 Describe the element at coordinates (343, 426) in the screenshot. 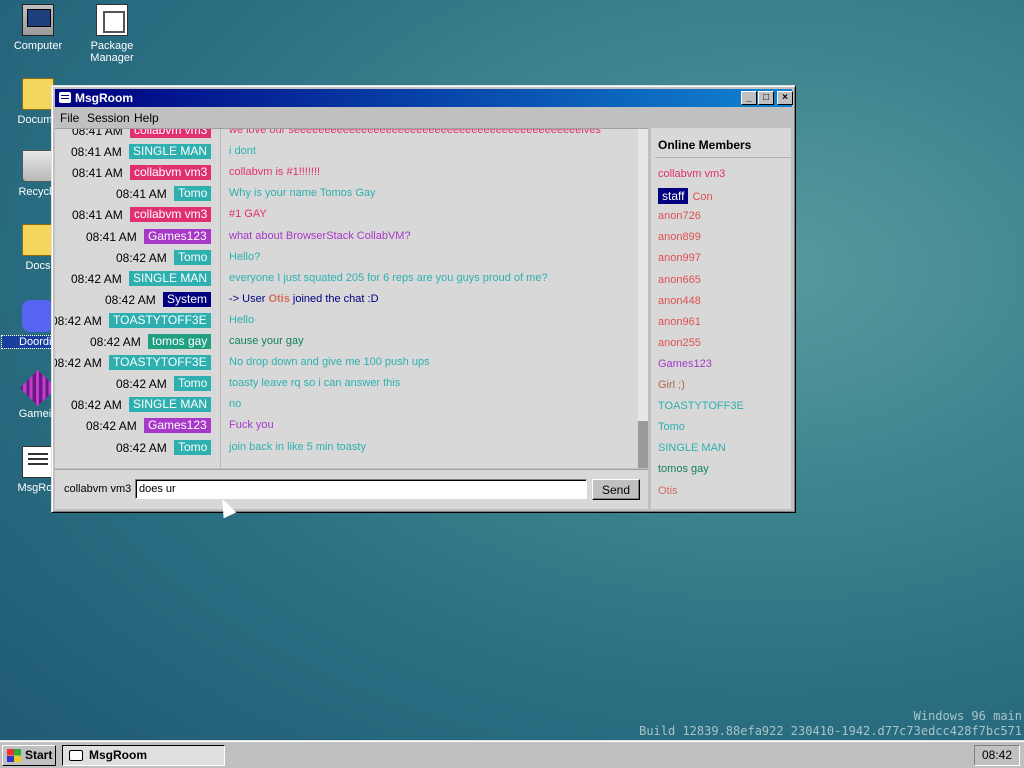

I see `chat-message: Games123 08:42 AM Fuck you` at that location.